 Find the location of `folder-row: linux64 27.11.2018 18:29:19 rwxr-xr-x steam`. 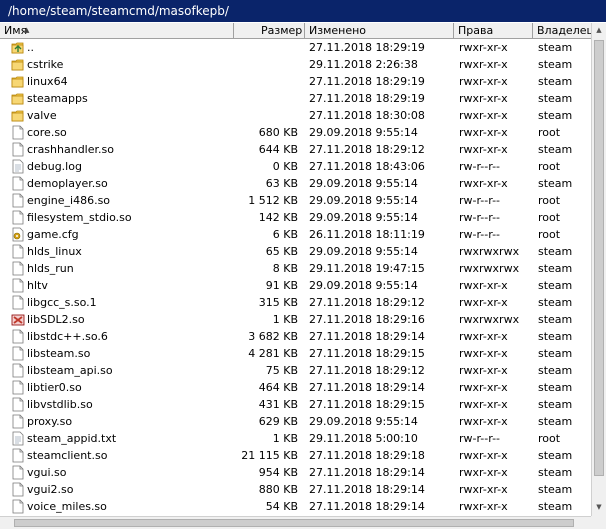

folder-row: linux64 27.11.2018 18:29:19 rwxr-xr-x steam is located at coordinates (295, 81).